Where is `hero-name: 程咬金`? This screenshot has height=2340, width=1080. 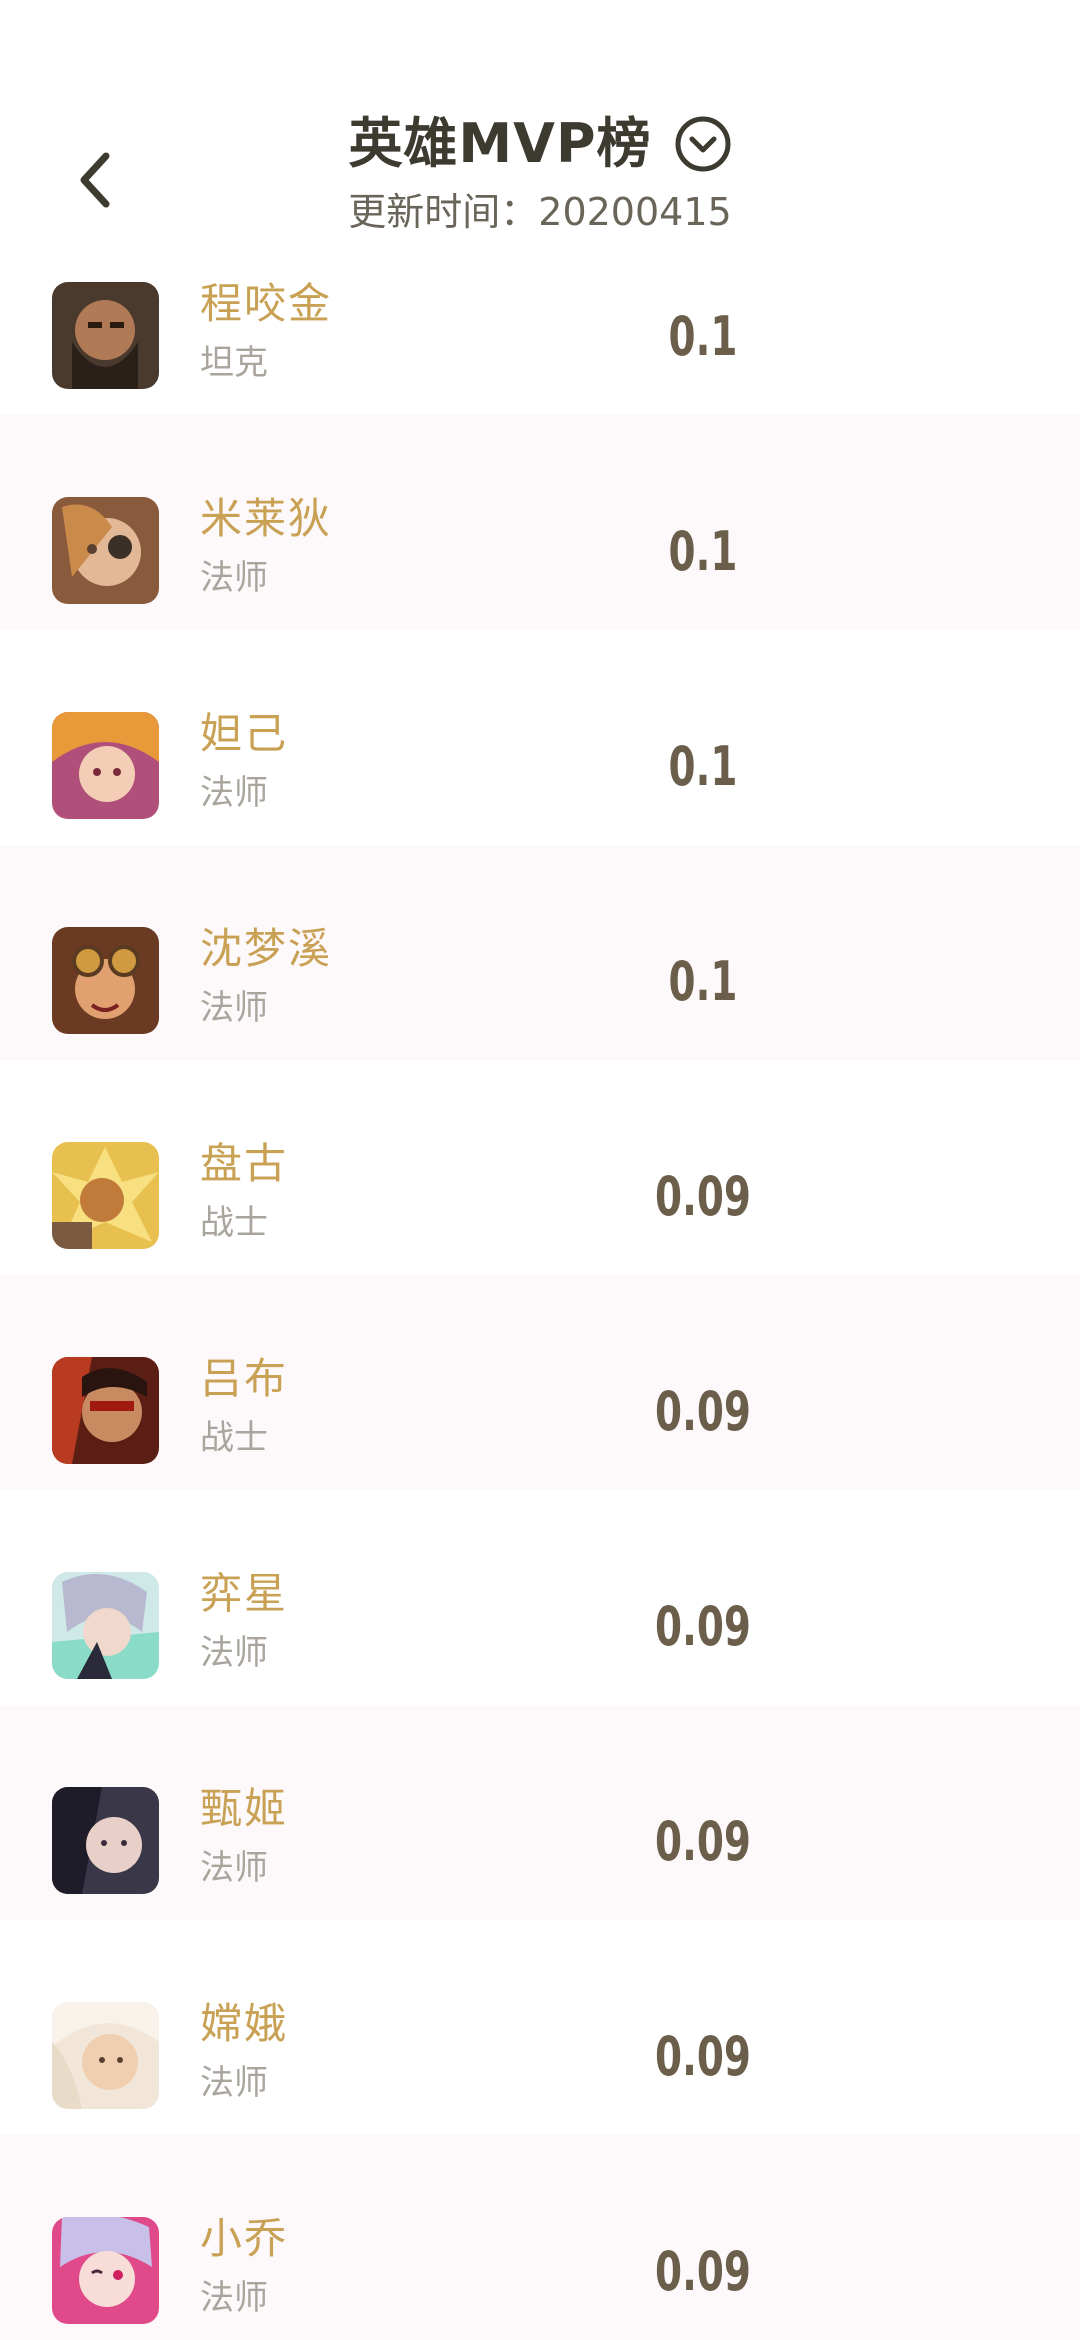
hero-name: 程咬金 is located at coordinates (266, 303).